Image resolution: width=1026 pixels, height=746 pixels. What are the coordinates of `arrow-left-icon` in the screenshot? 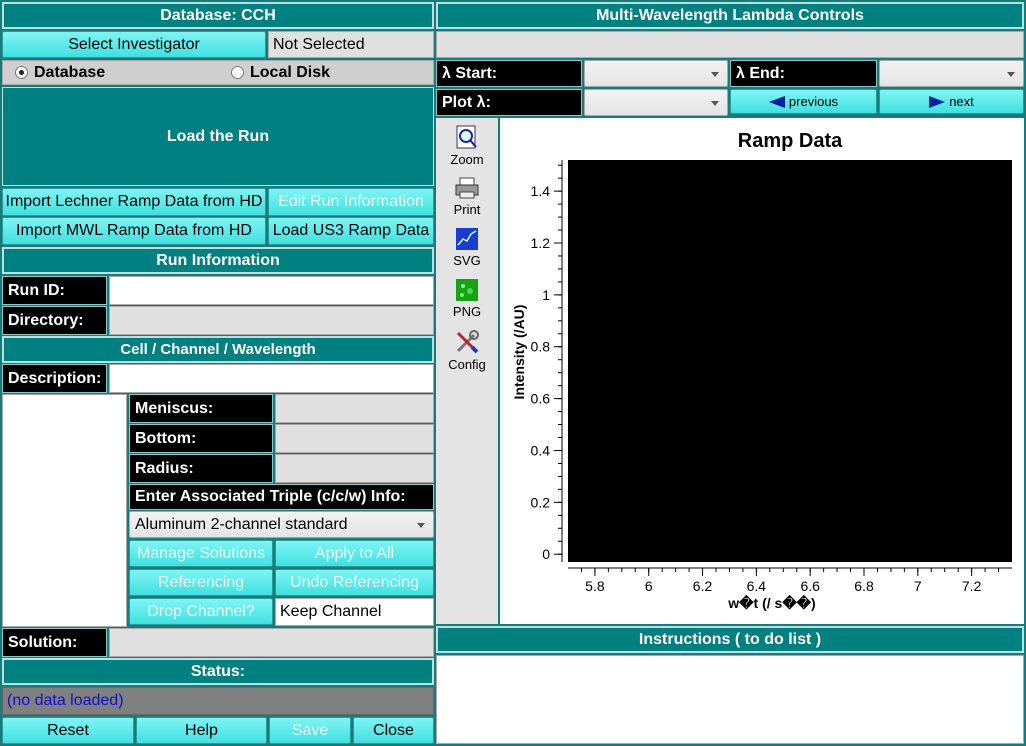 It's located at (776, 101).